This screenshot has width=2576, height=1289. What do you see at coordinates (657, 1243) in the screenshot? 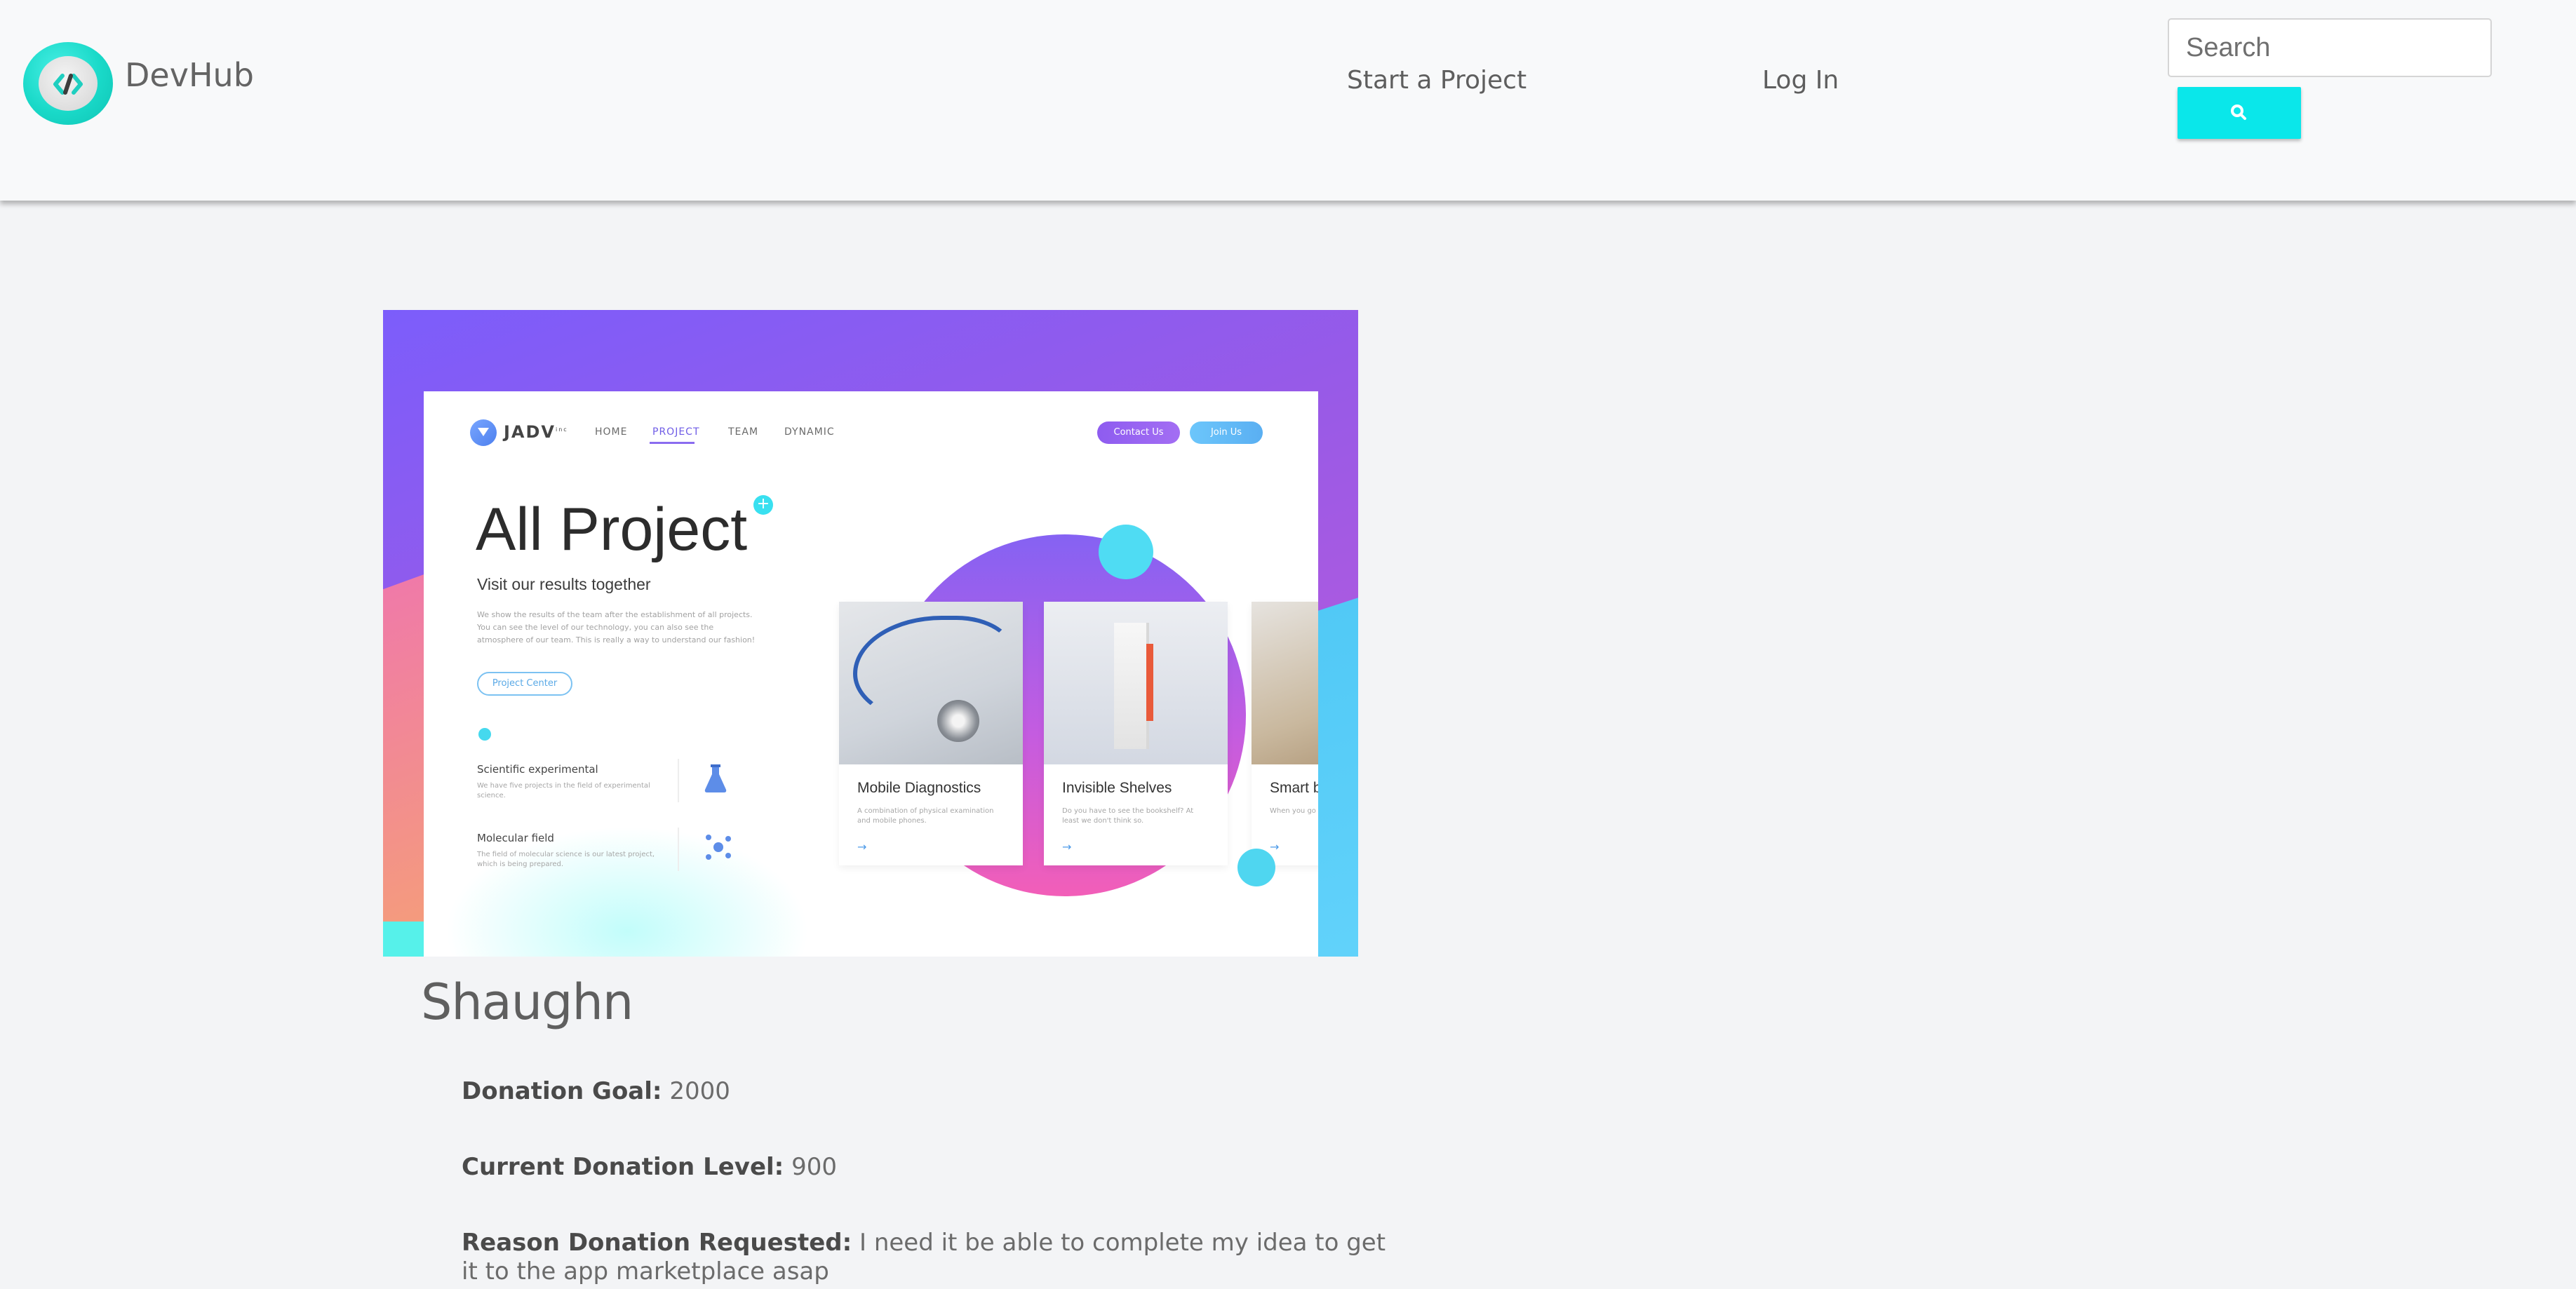
I see `donation-reason-label: Reason Donation Requested:` at bounding box center [657, 1243].